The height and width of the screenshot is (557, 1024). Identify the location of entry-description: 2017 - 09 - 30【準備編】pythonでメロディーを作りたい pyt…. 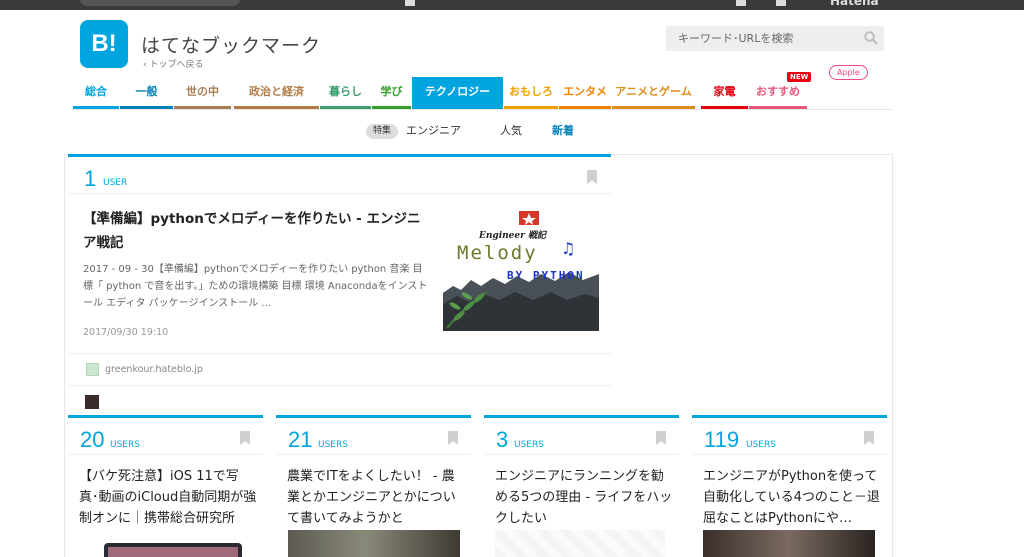
(255, 286).